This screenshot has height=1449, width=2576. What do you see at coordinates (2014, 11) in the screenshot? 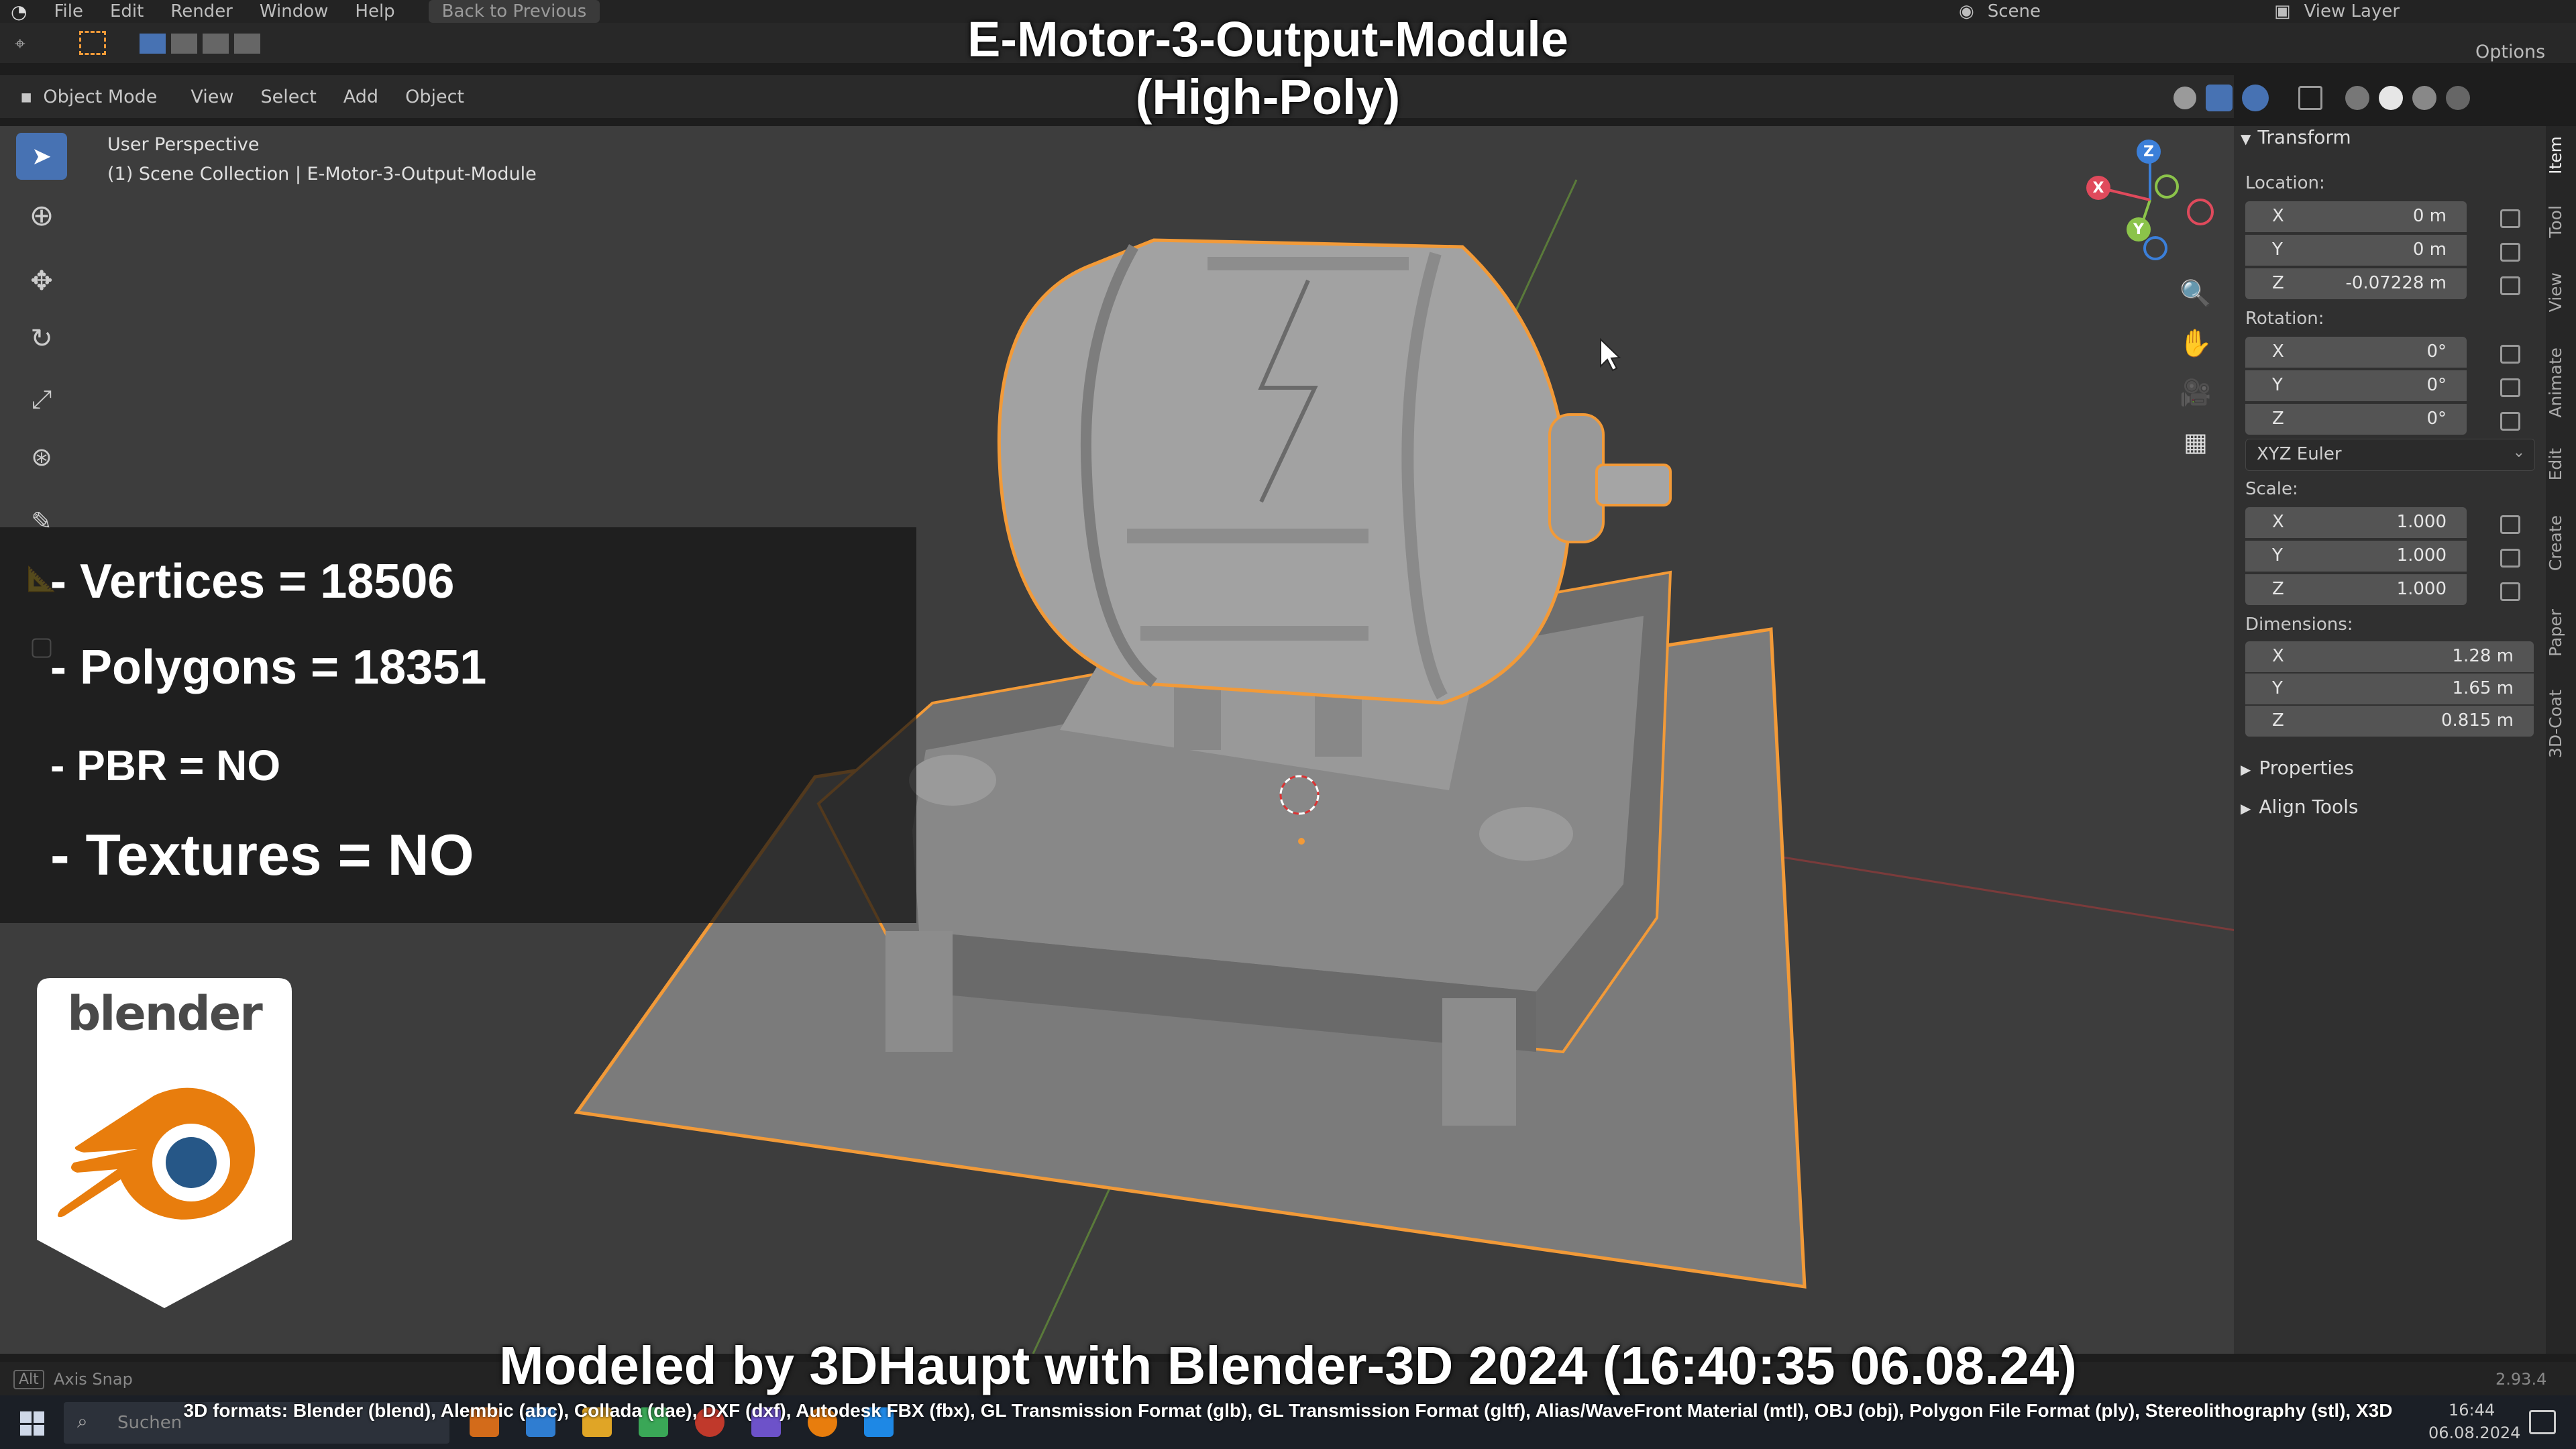
I see `scene-name: Scene` at bounding box center [2014, 11].